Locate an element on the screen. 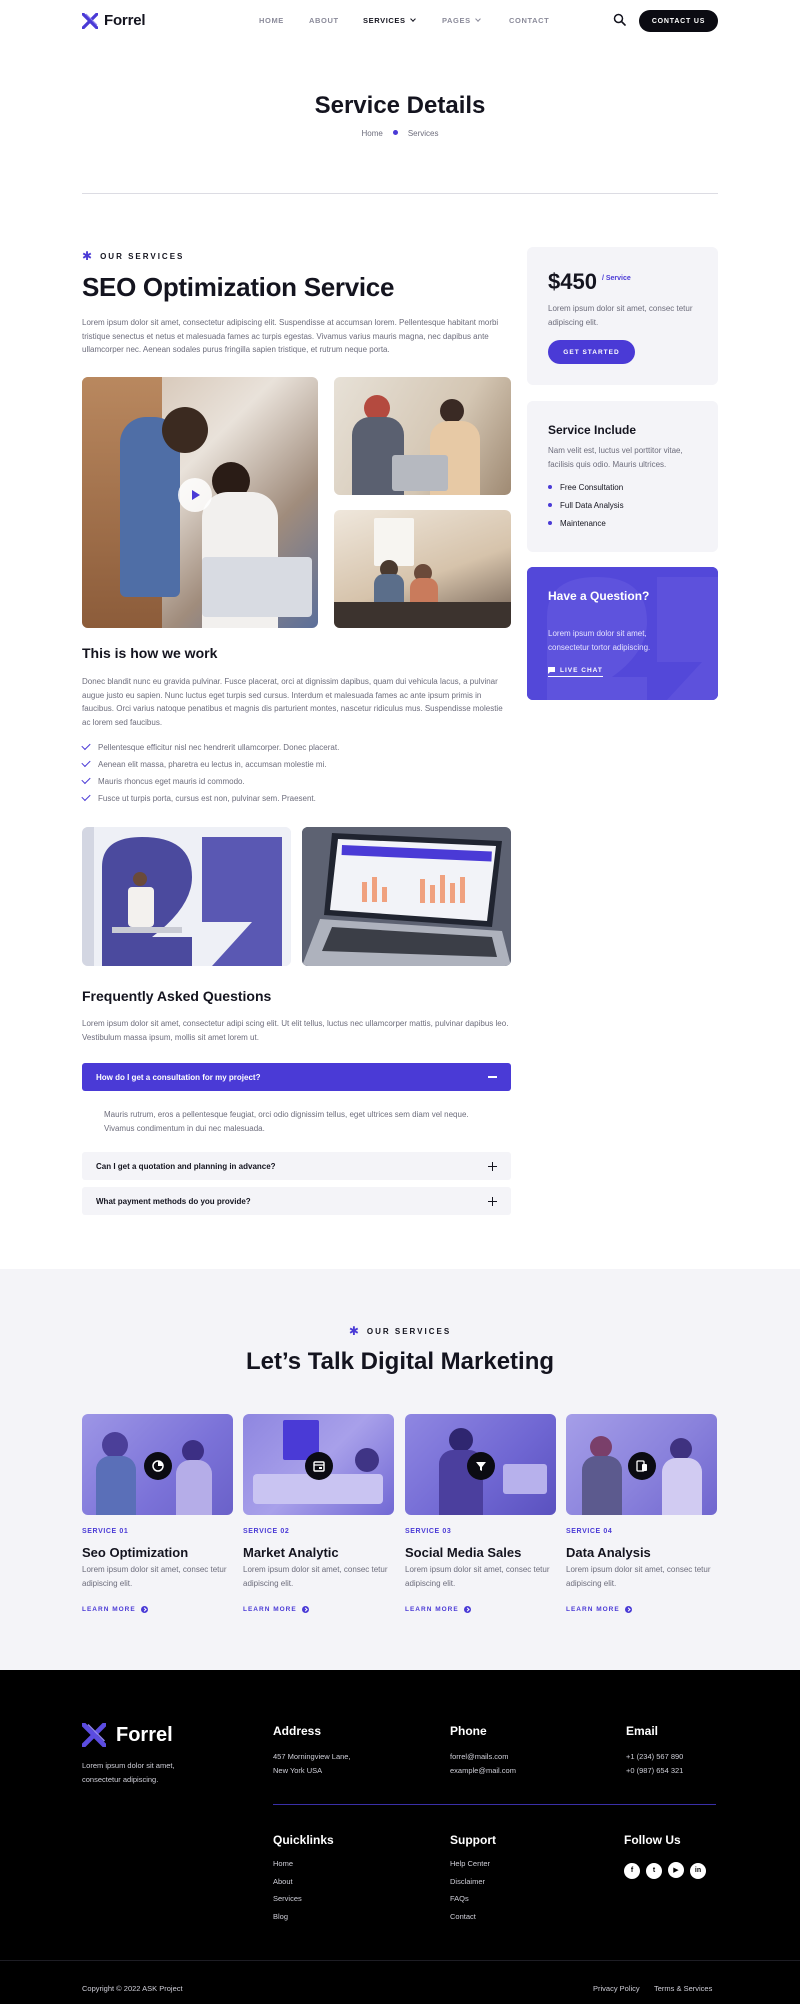 Image resolution: width=800 pixels, height=2004 pixels. play-icon is located at coordinates (195, 495).